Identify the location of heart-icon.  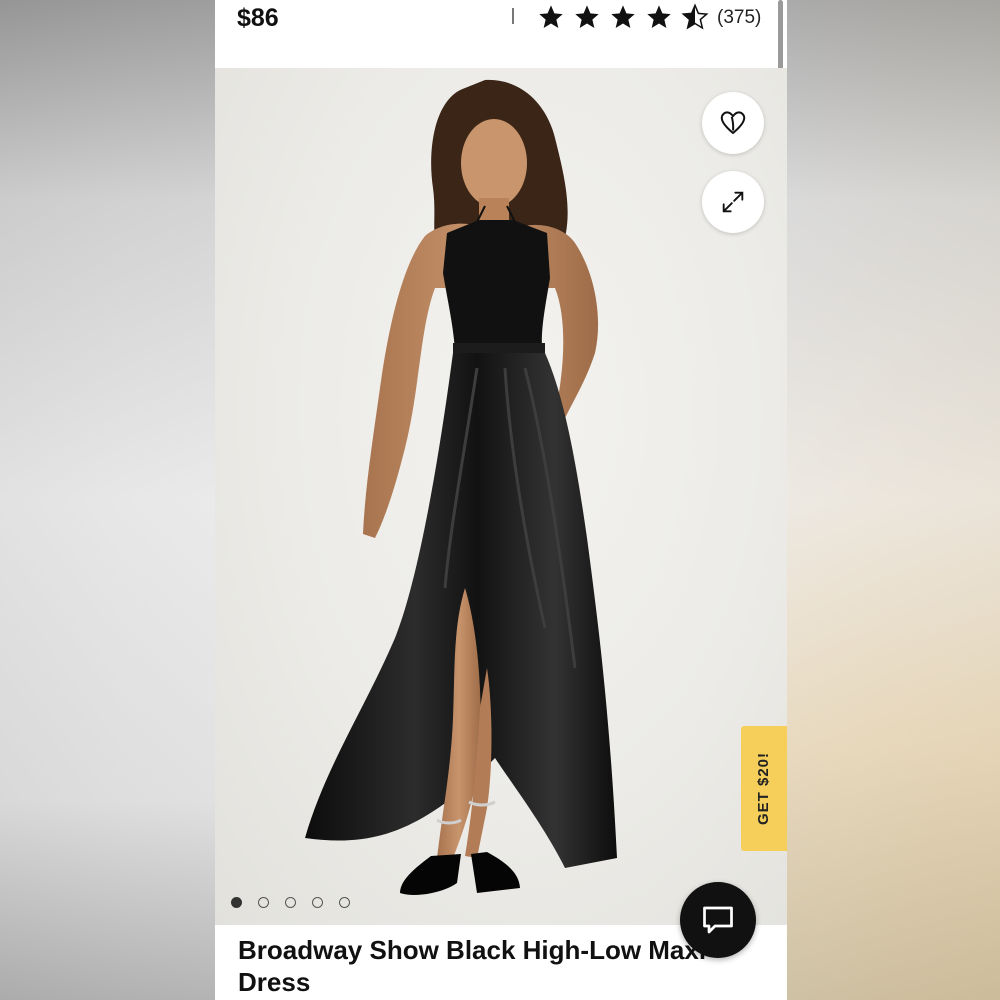
(733, 122).